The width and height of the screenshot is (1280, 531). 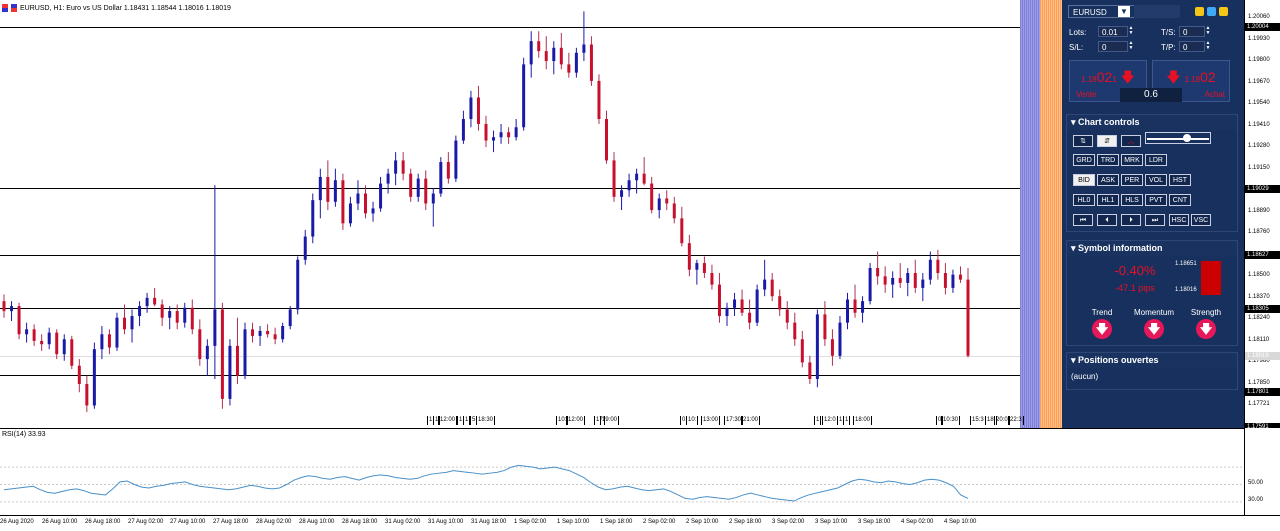 What do you see at coordinates (1132, 180) in the screenshot?
I see `control-button-per: PER` at bounding box center [1132, 180].